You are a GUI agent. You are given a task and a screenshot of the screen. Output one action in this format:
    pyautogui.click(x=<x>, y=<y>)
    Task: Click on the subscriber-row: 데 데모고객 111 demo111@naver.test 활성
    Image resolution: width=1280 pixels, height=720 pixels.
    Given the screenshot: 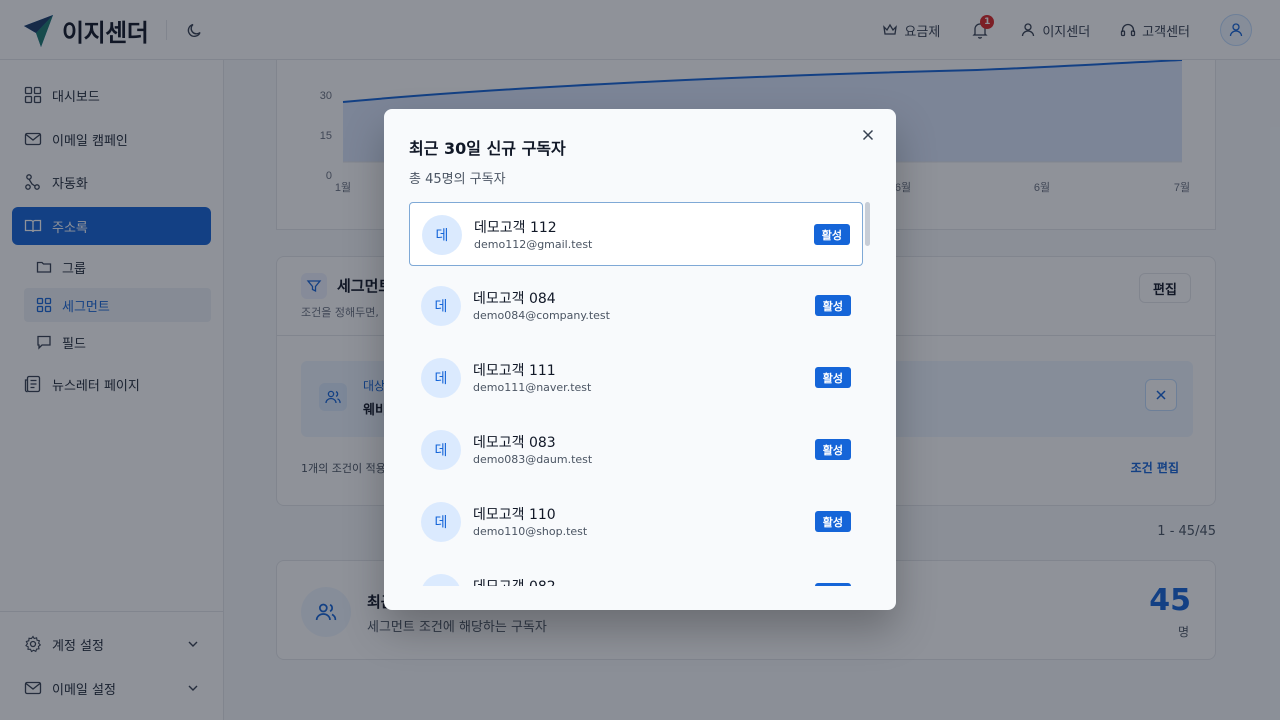 What is the action you would take?
    pyautogui.click(x=636, y=378)
    